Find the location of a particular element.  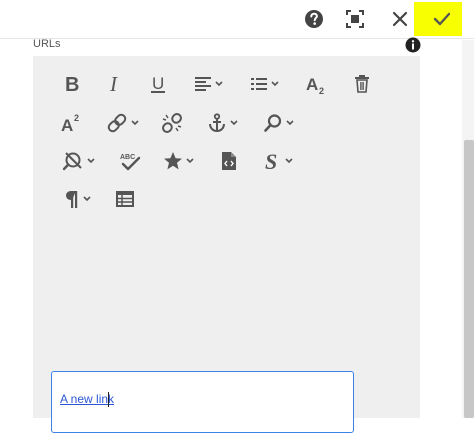

table-icon is located at coordinates (125, 199).